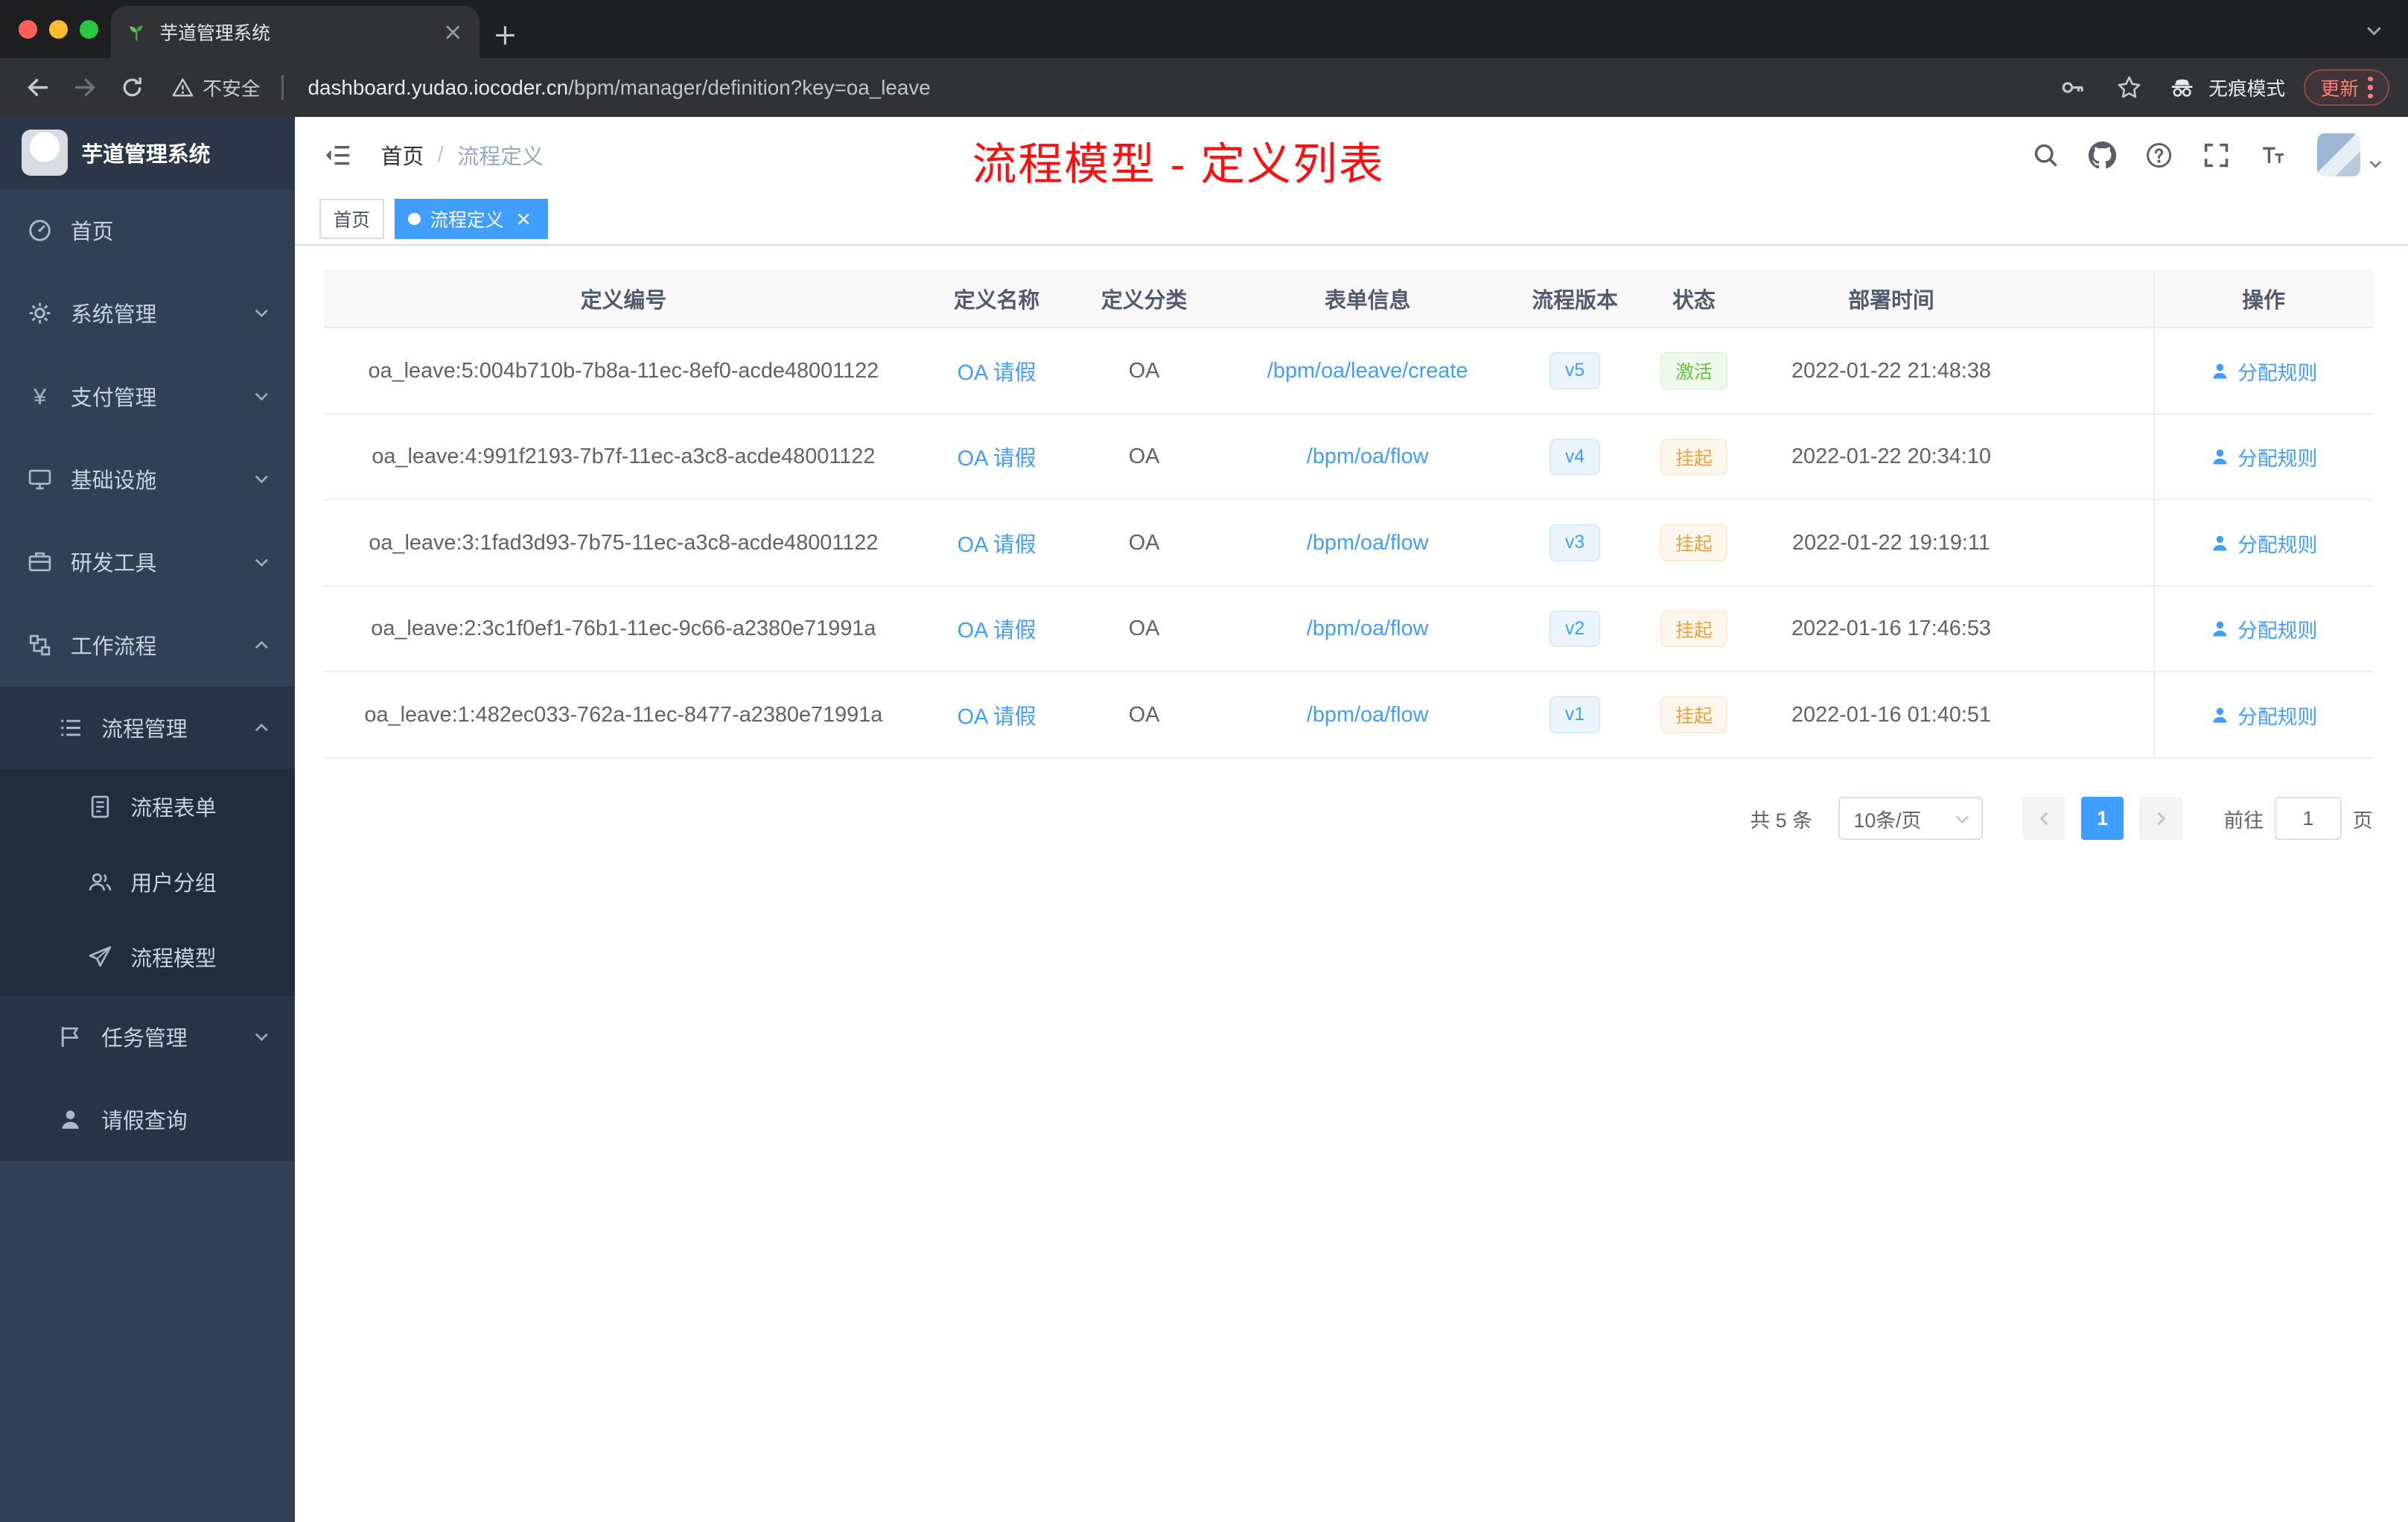 Image resolution: width=2408 pixels, height=1522 pixels. What do you see at coordinates (1891, 630) in the screenshot?
I see `cell-deploy-time: 2022-01-16 17:46:53` at bounding box center [1891, 630].